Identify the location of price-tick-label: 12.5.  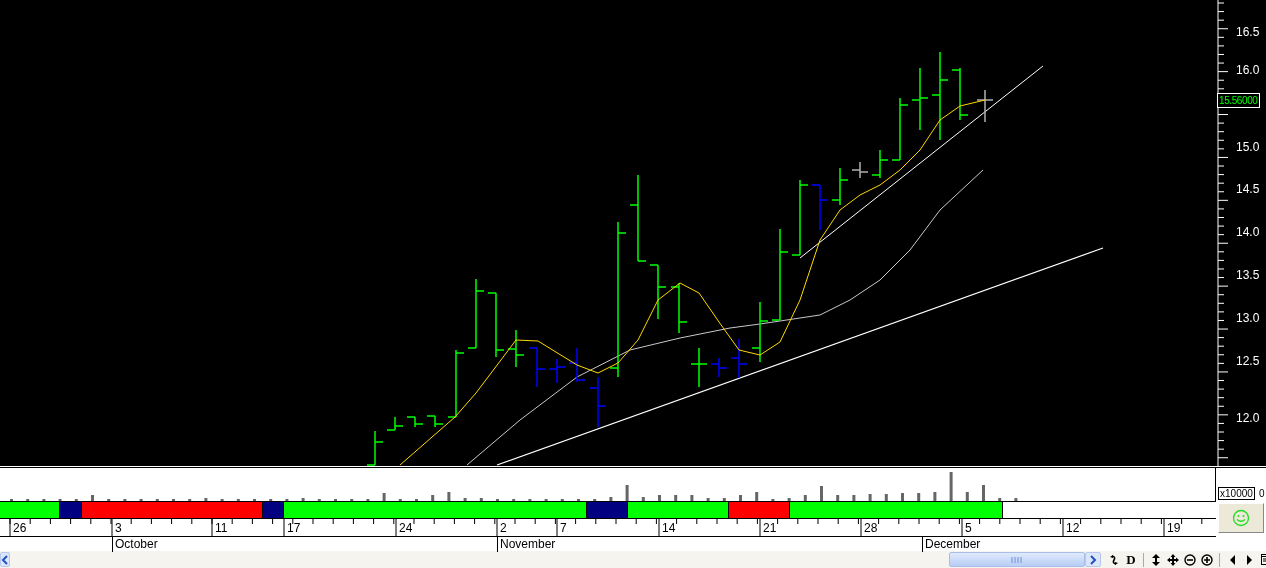
(1248, 361).